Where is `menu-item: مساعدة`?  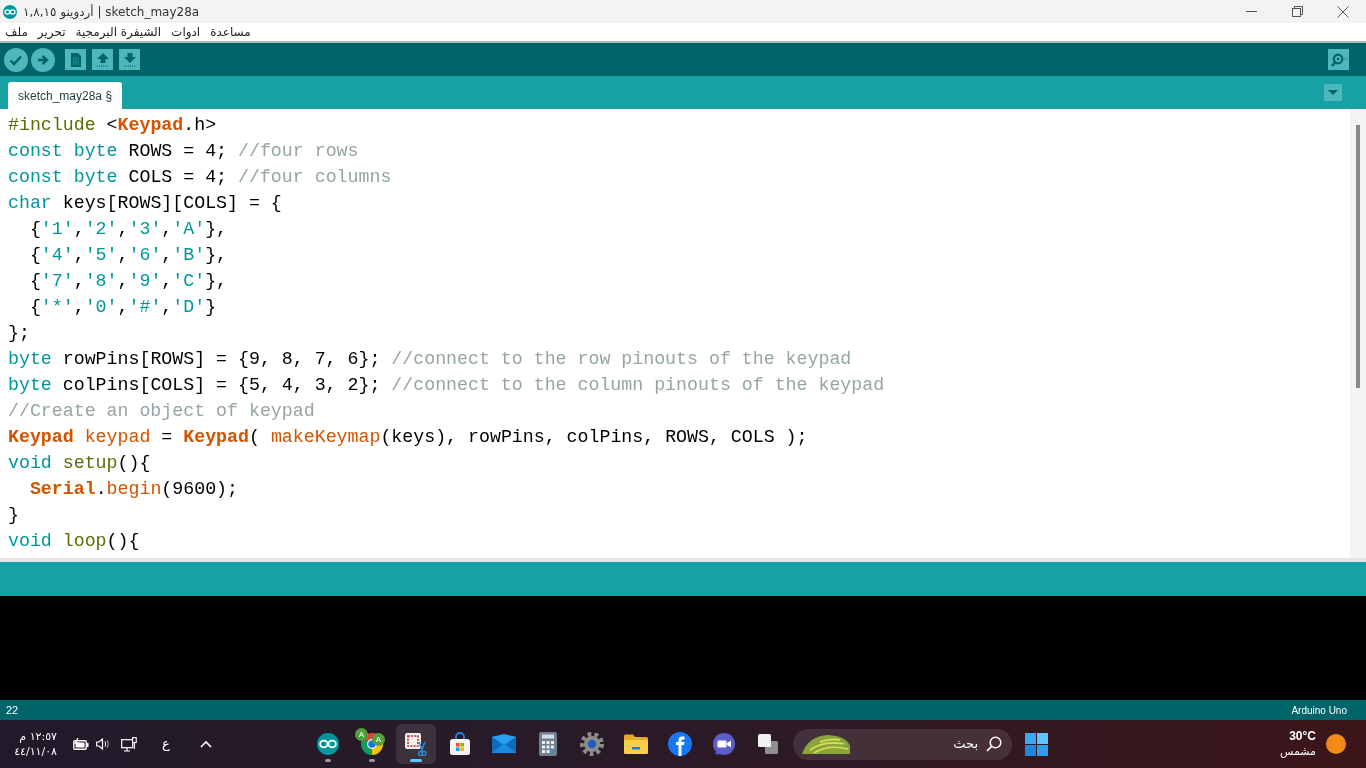
menu-item: مساعدة is located at coordinates (230, 32).